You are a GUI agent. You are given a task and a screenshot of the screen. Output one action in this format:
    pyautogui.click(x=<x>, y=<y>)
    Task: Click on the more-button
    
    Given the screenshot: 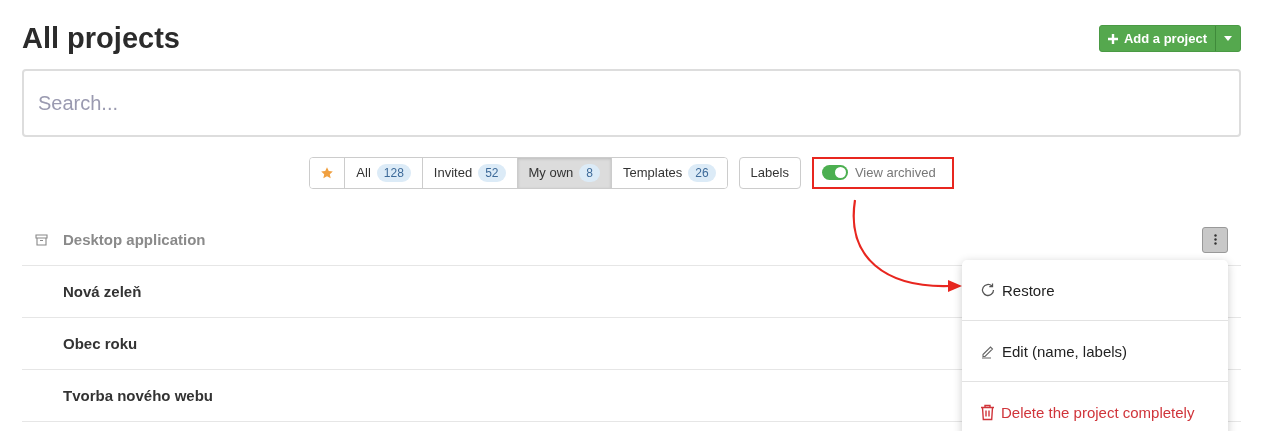 What is the action you would take?
    pyautogui.click(x=1215, y=239)
    